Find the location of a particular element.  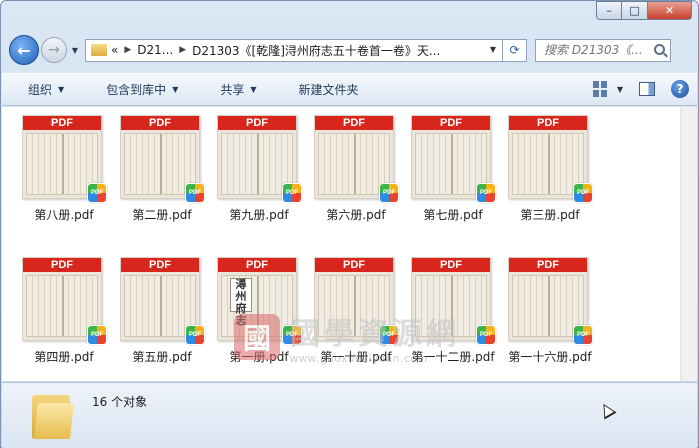

recent-pages-dropdown: ▼ is located at coordinates (75, 50).